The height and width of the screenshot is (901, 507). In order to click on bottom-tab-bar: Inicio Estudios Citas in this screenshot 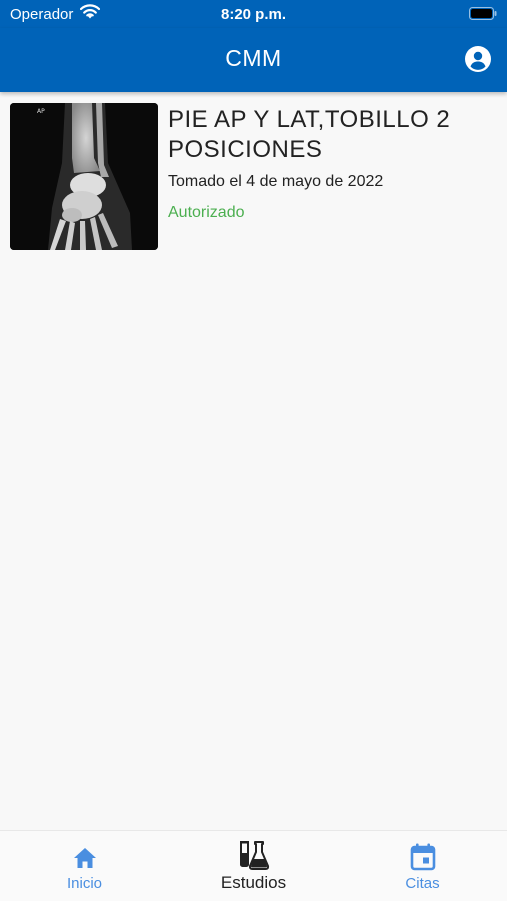, I will do `click(253, 865)`.